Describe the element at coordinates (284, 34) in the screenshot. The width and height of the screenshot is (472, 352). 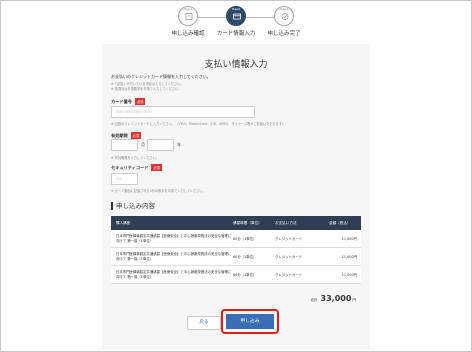
I see `step-label: 申し込み完了` at that location.